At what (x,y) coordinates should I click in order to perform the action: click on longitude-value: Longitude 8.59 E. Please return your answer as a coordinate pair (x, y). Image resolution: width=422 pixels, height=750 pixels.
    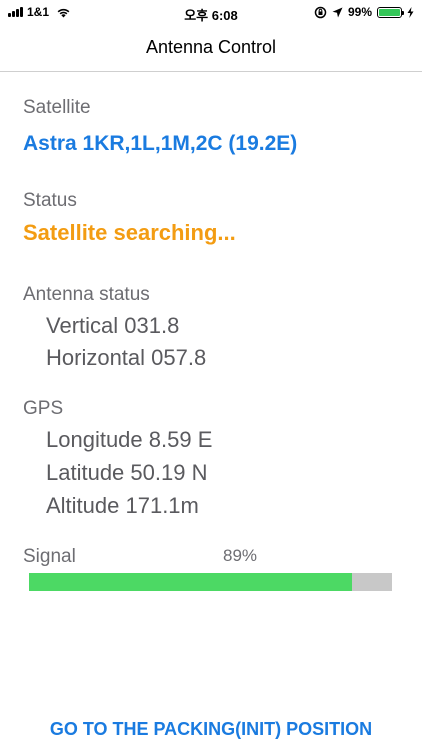
    Looking at the image, I should click on (129, 439).